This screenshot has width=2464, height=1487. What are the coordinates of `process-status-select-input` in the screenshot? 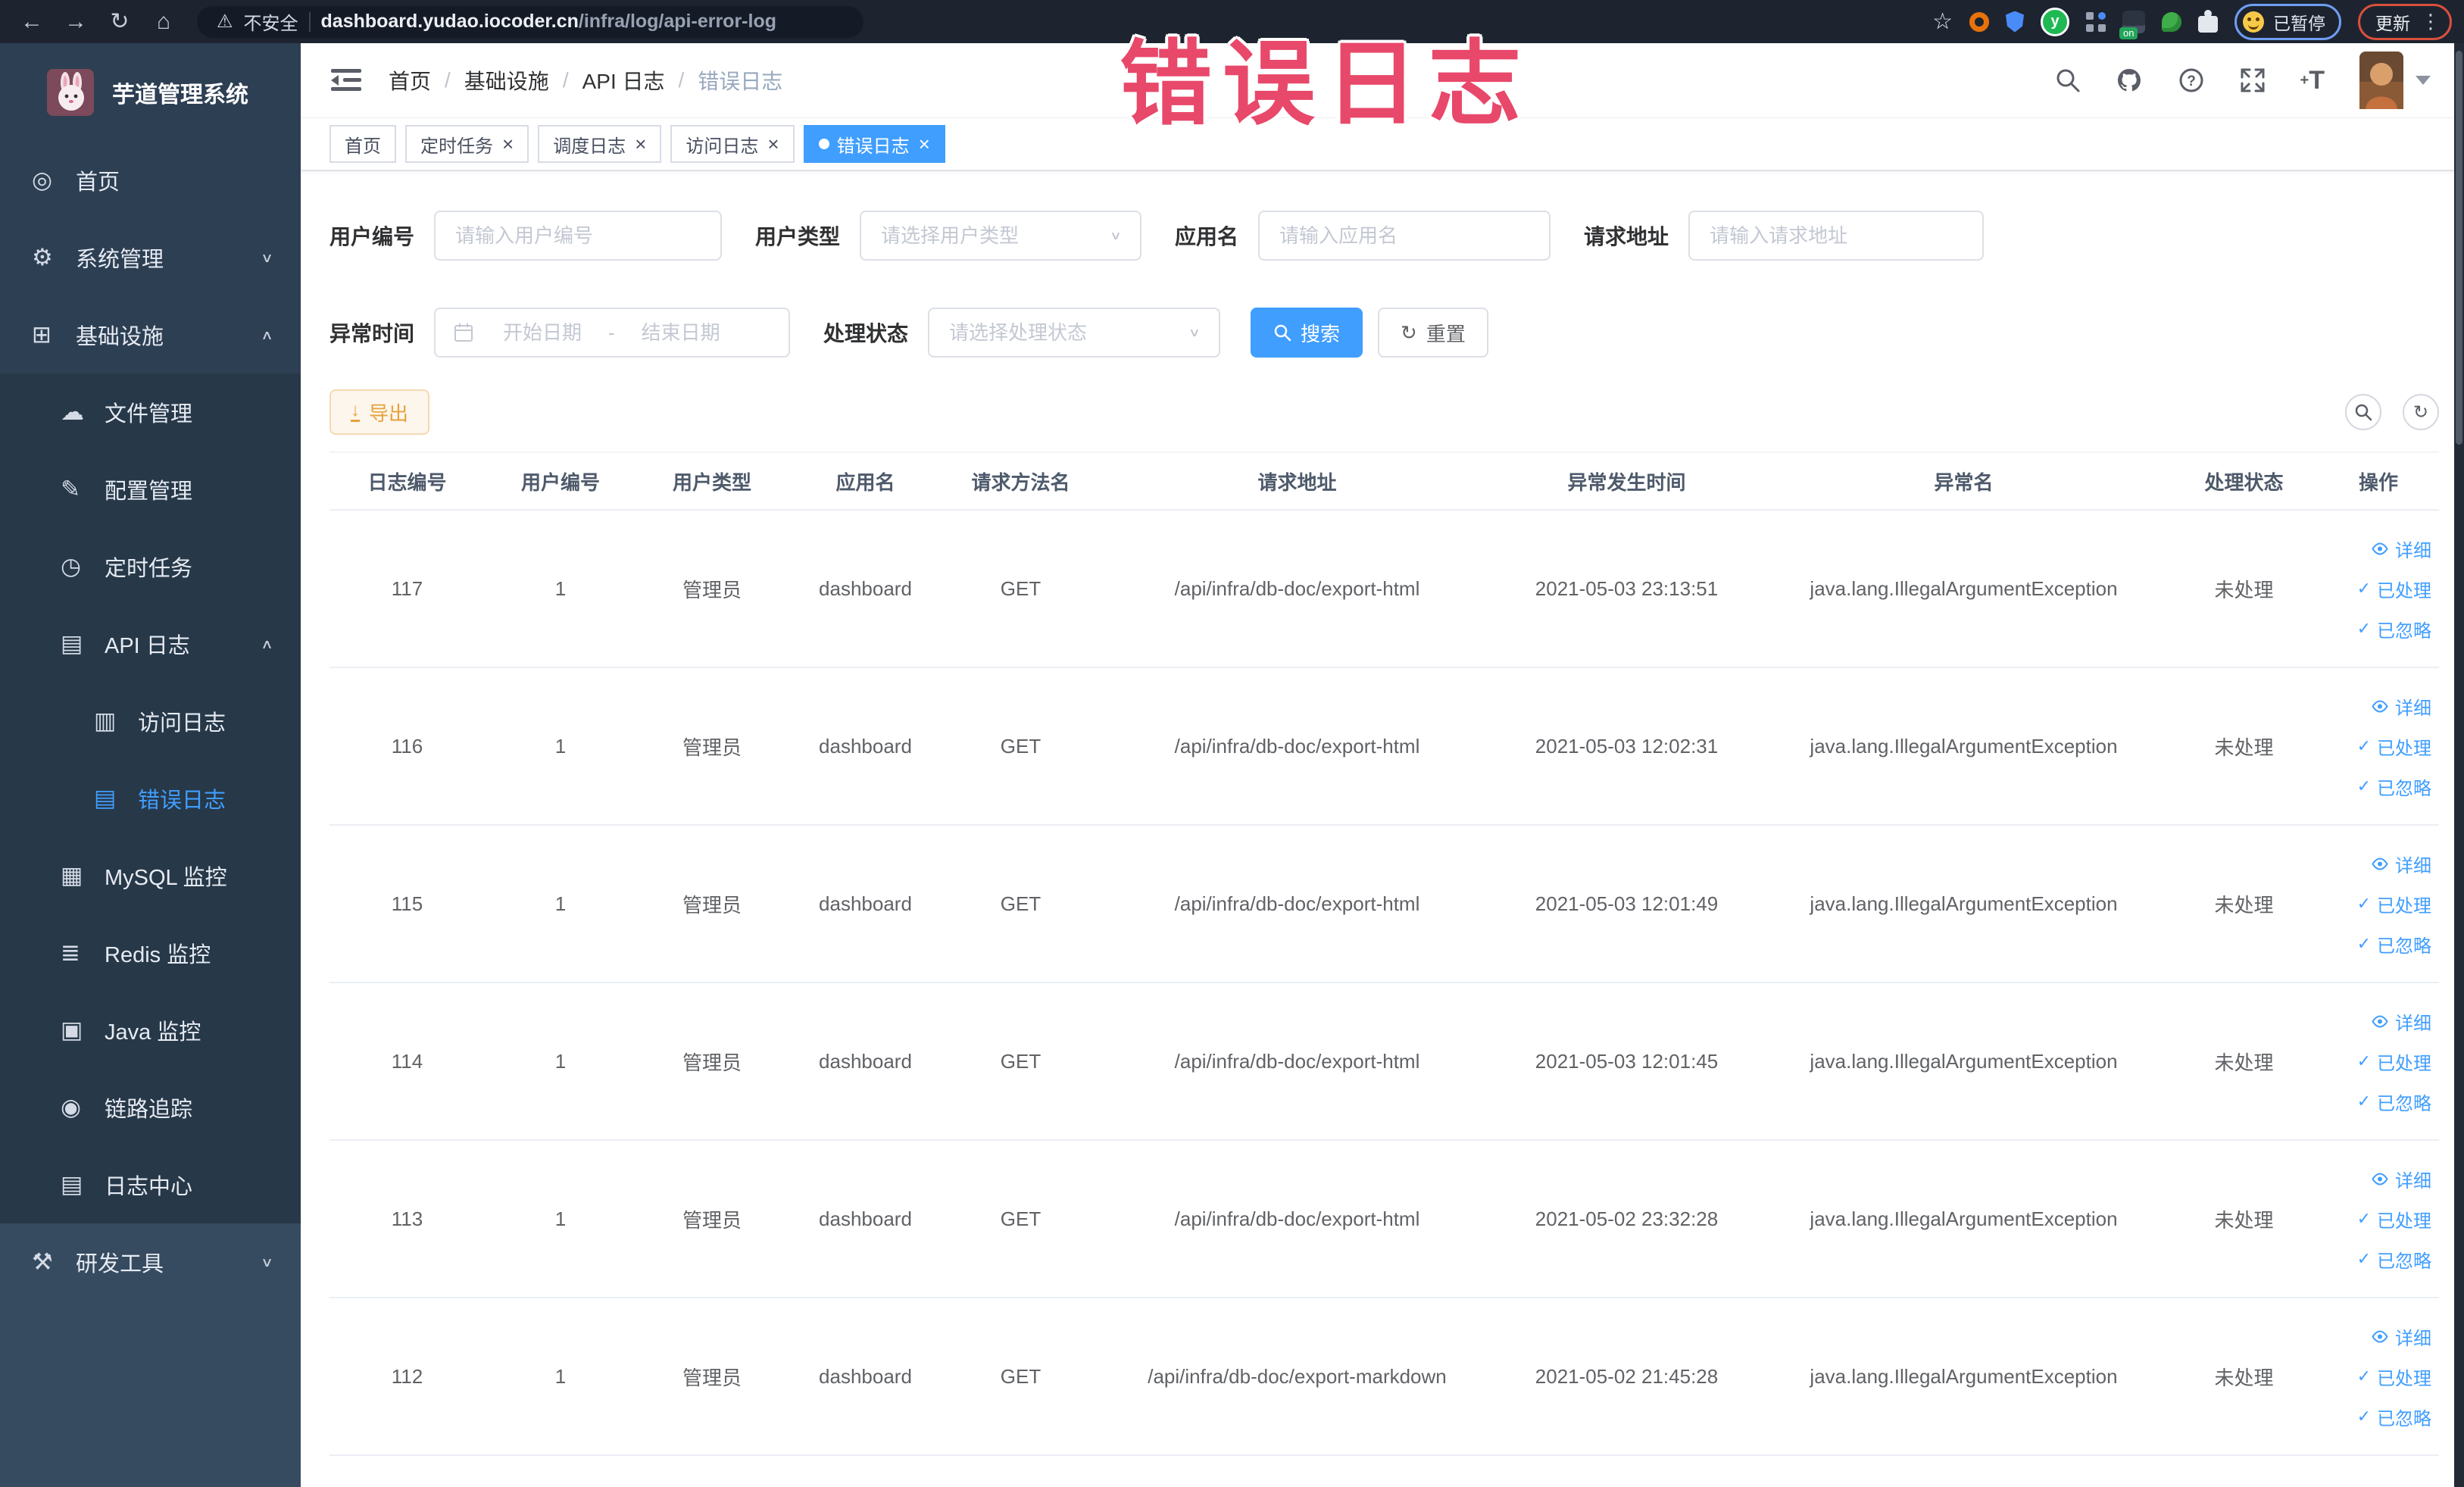 It's located at (1063, 332).